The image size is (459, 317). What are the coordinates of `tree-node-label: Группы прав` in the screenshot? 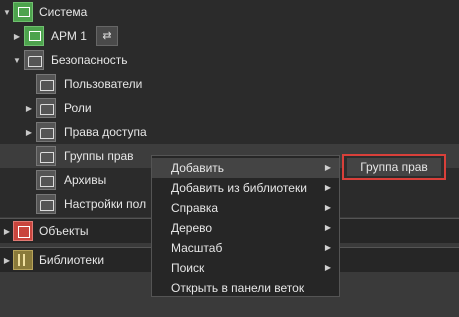 It's located at (99, 156).